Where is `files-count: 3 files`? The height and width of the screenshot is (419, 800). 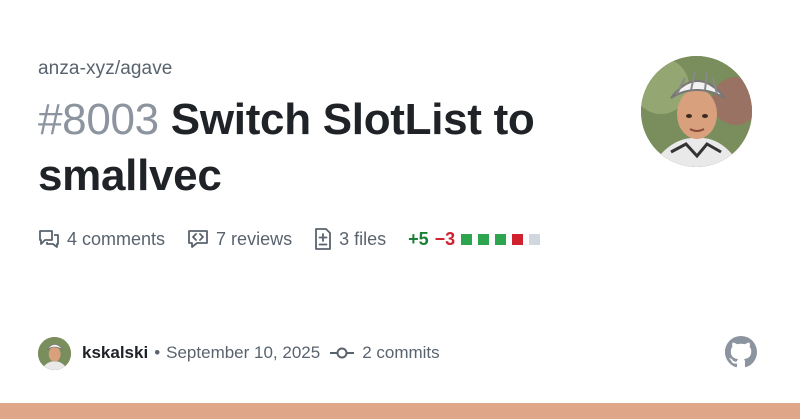
files-count: 3 files is located at coordinates (363, 238).